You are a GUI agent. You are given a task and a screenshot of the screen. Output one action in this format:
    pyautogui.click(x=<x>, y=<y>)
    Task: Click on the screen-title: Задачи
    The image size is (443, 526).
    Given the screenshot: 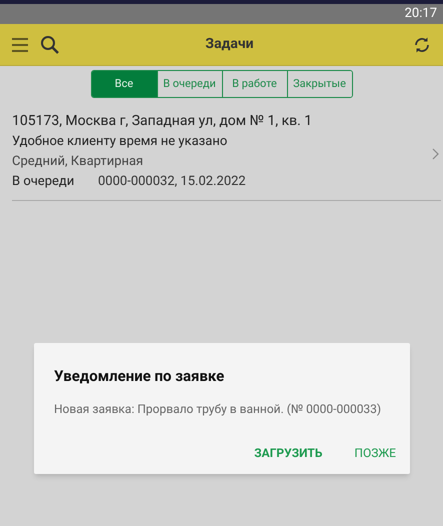 What is the action you would take?
    pyautogui.click(x=229, y=44)
    